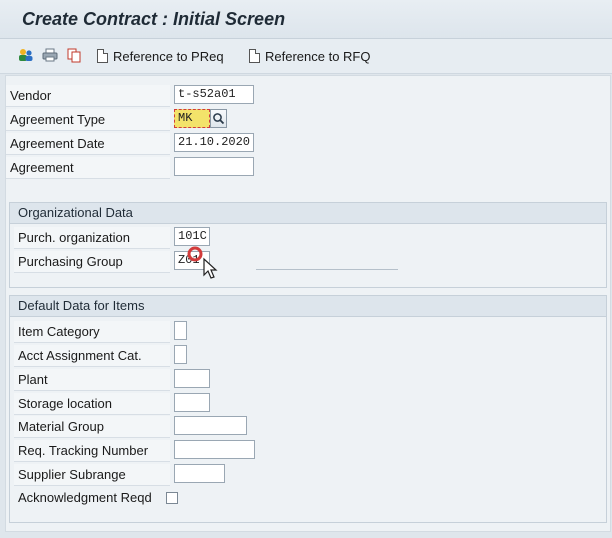 The image size is (612, 538). What do you see at coordinates (88, 96) in the screenshot?
I see `vendor-label: Vendor` at bounding box center [88, 96].